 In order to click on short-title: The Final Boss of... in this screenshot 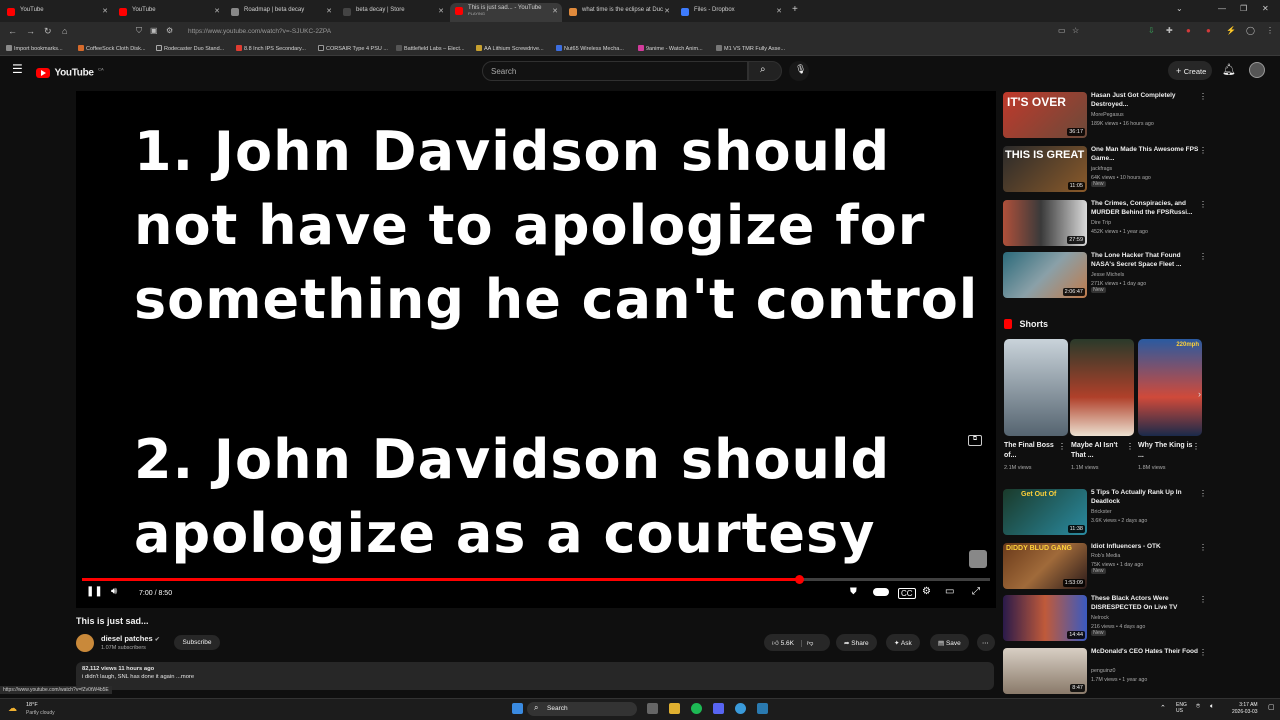, I will do `click(1032, 451)`.